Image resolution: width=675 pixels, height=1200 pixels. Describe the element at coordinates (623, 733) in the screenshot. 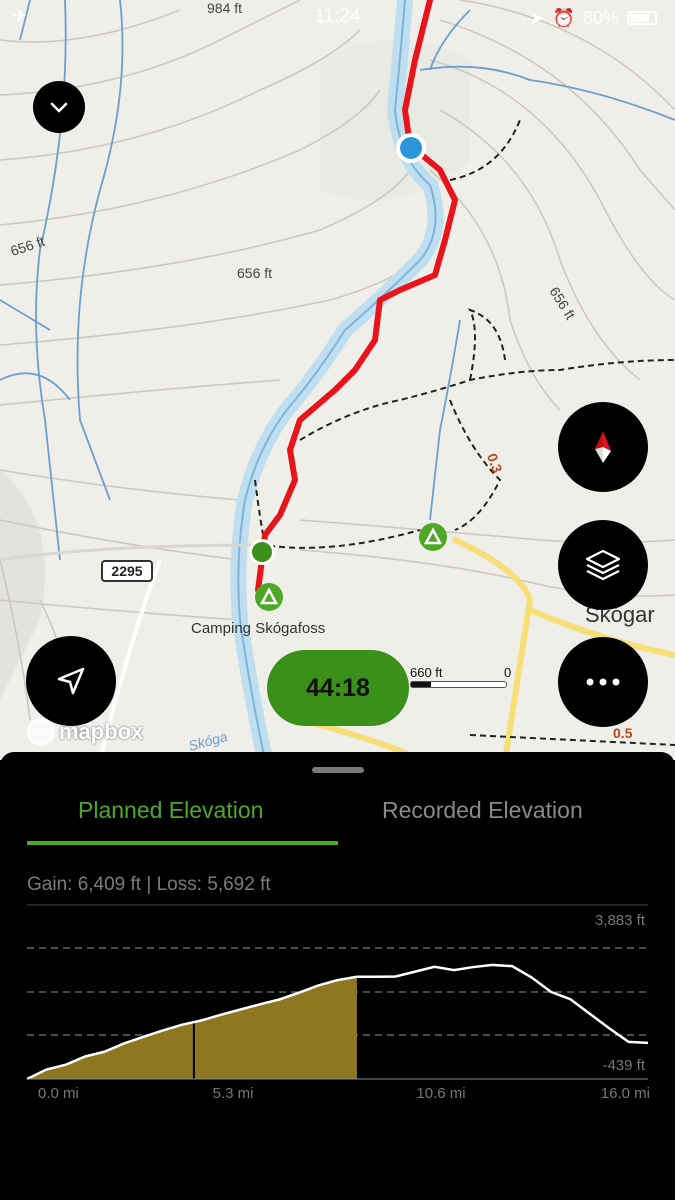

I see `trail-marker: 0.5` at that location.